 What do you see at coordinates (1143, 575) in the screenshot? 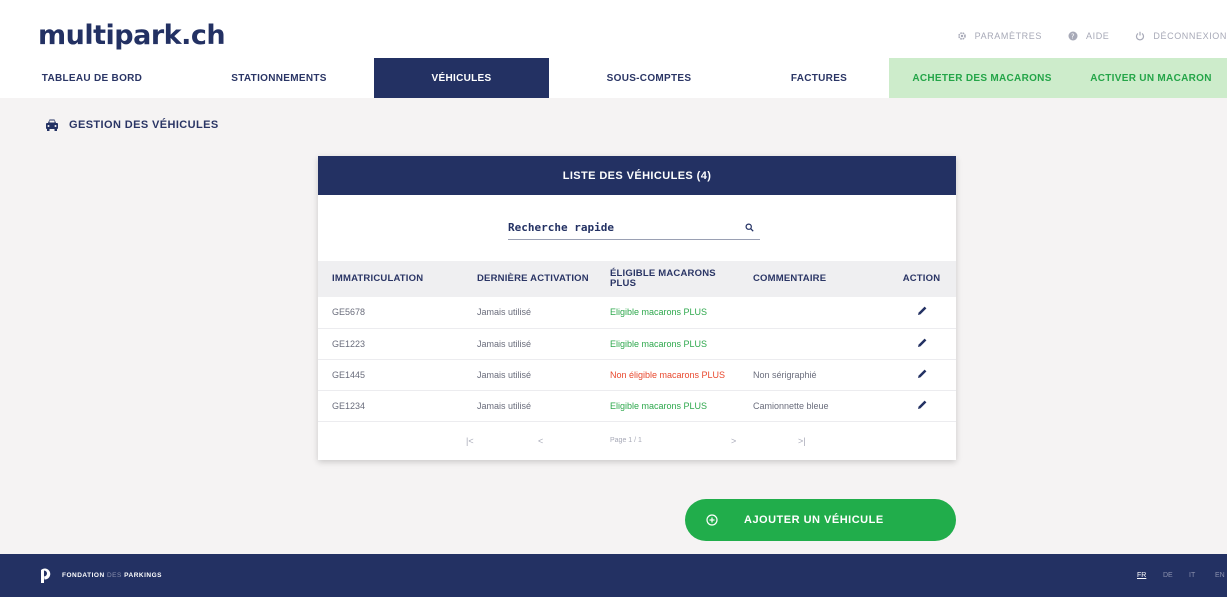
I see `lang-fr: FR` at bounding box center [1143, 575].